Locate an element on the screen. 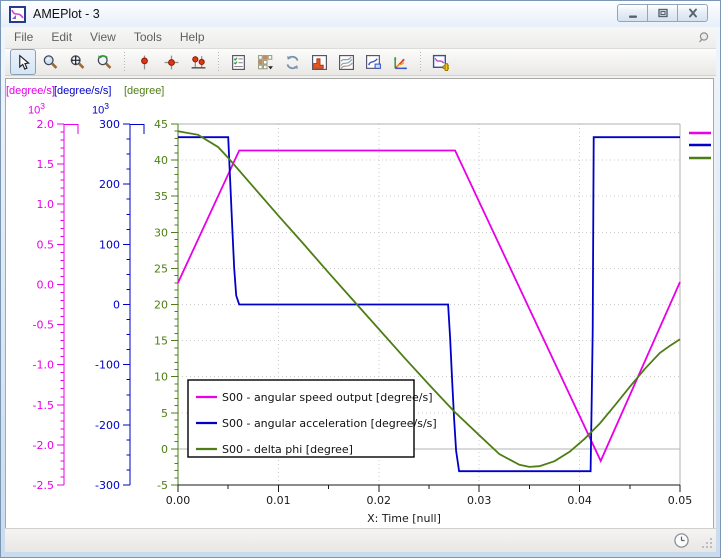 This screenshot has width=721, height=558. legend-entry-0: S00 - angular speed output [degree/s] is located at coordinates (327, 397).